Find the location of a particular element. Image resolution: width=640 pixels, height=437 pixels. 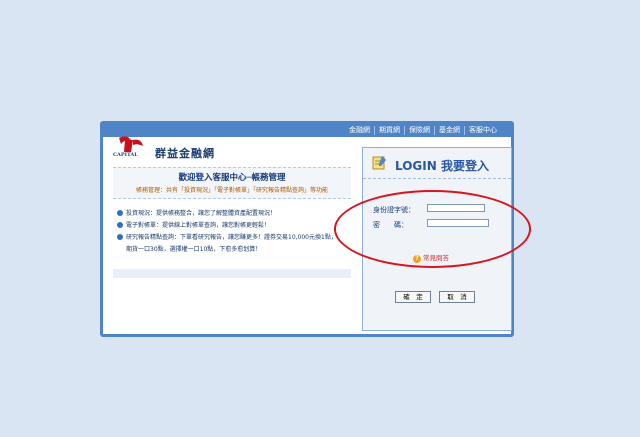

list-item: 投資現況：提供帳務整合，讓您了解整體資產配置現況！ is located at coordinates (196, 212).